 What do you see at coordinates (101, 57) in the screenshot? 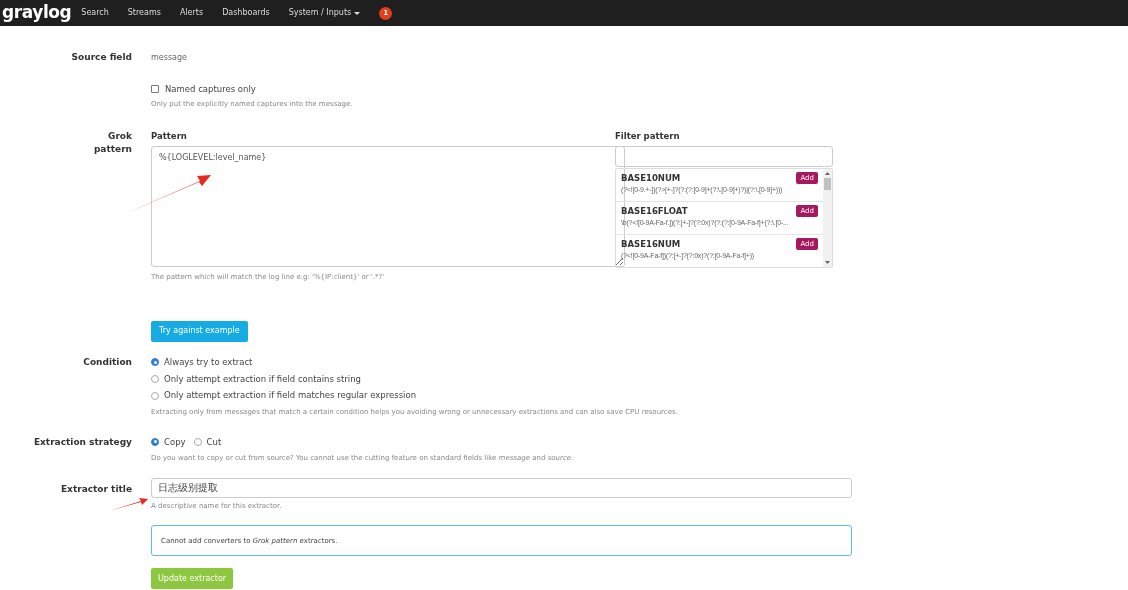
I see `field-label: Source field` at bounding box center [101, 57].